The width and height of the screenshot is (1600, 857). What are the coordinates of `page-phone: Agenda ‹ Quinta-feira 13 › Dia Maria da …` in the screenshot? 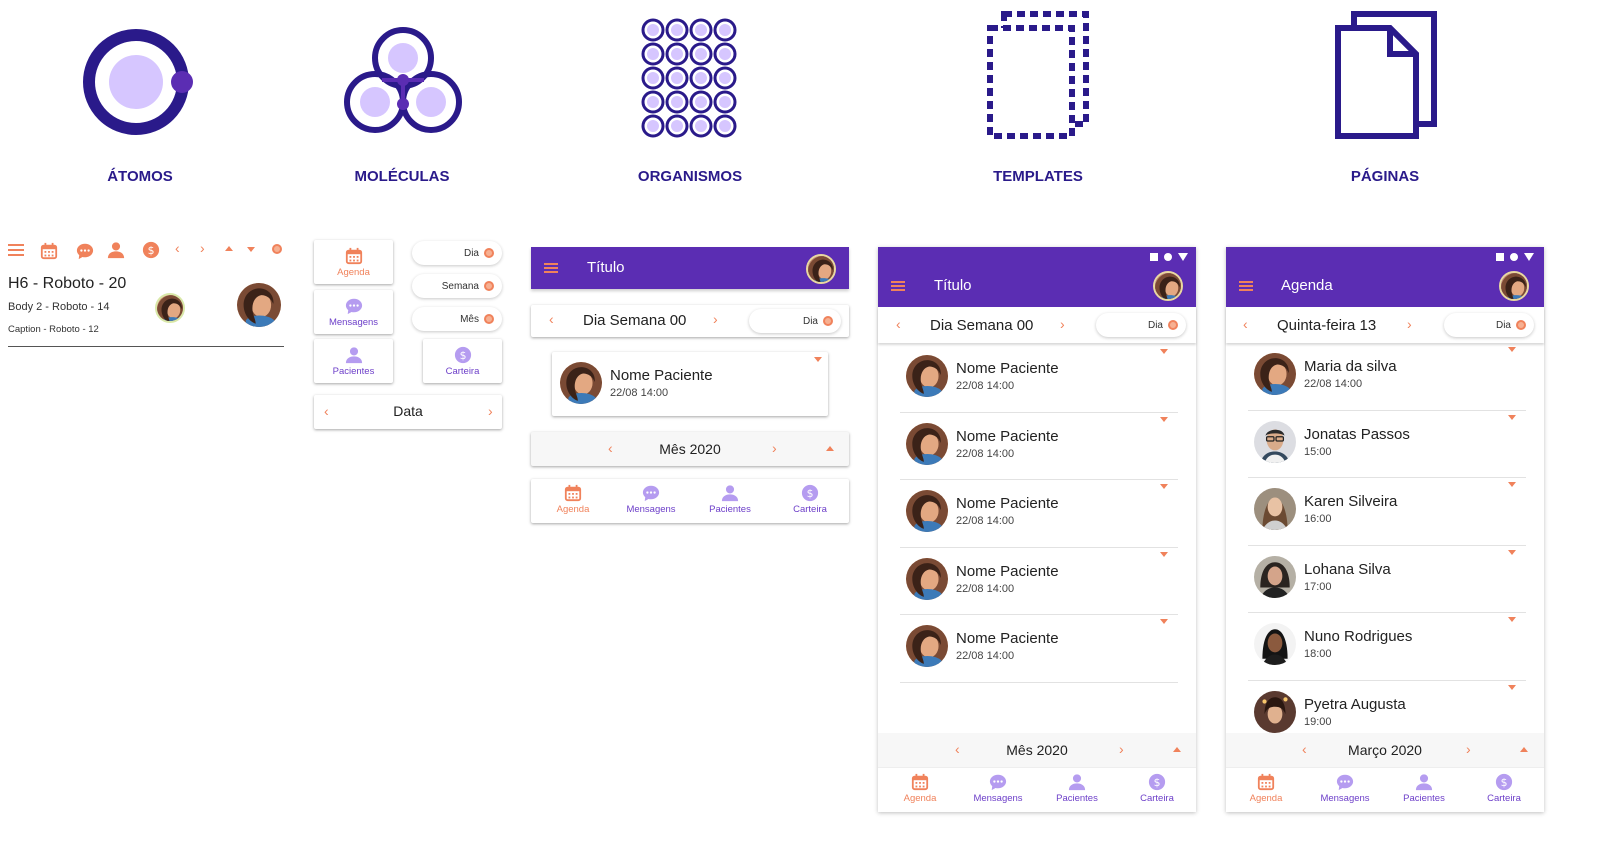 It's located at (1385, 529).